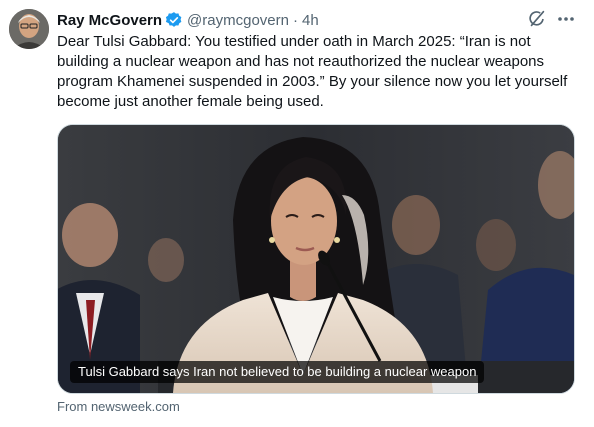 The width and height of the screenshot is (594, 427). Describe the element at coordinates (310, 20) in the screenshot. I see `timestamp: 4h` at that location.